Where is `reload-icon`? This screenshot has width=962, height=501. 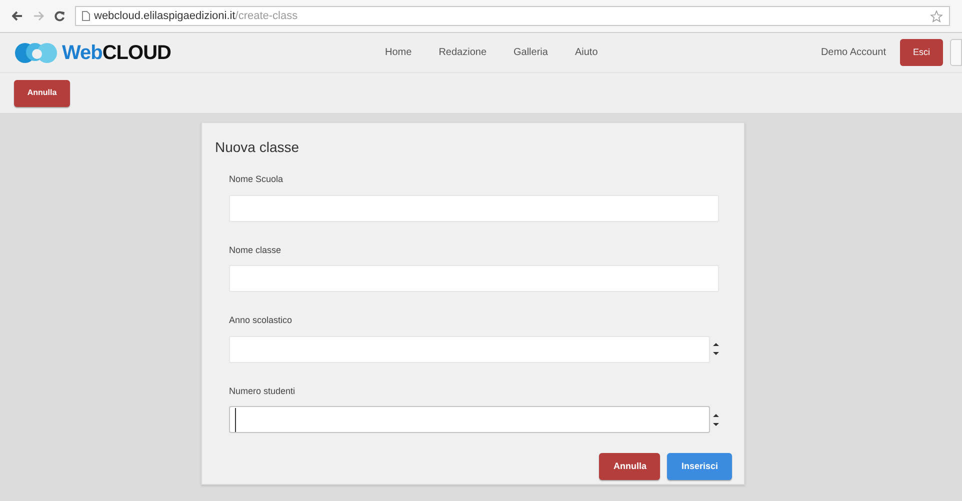 reload-icon is located at coordinates (59, 16).